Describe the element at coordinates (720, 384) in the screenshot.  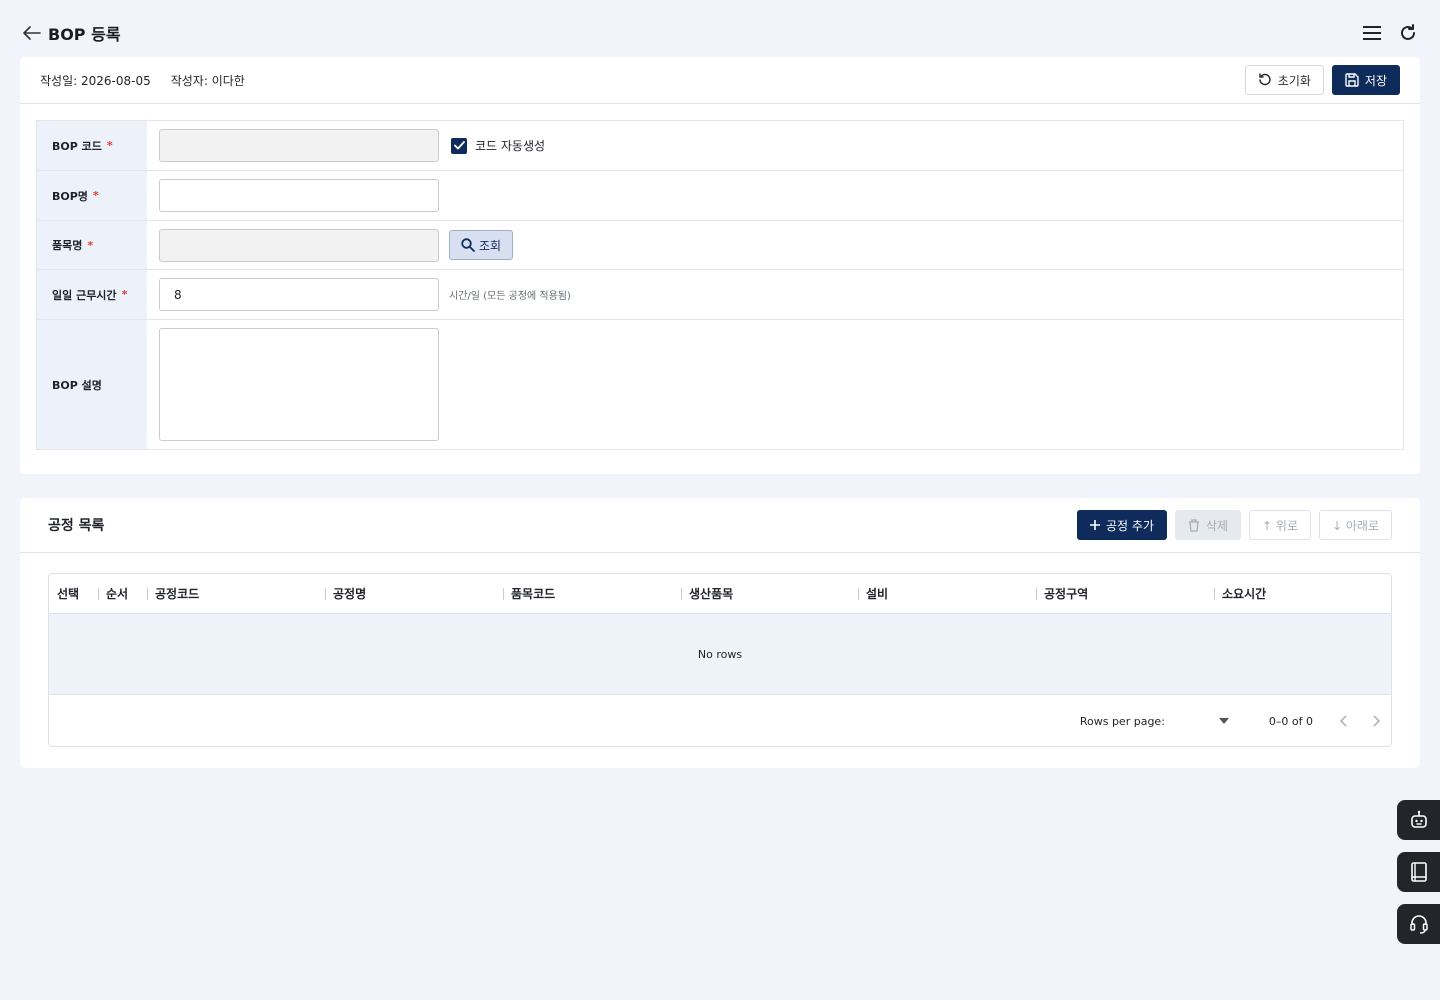
I see `row-description: BOP 설명` at that location.